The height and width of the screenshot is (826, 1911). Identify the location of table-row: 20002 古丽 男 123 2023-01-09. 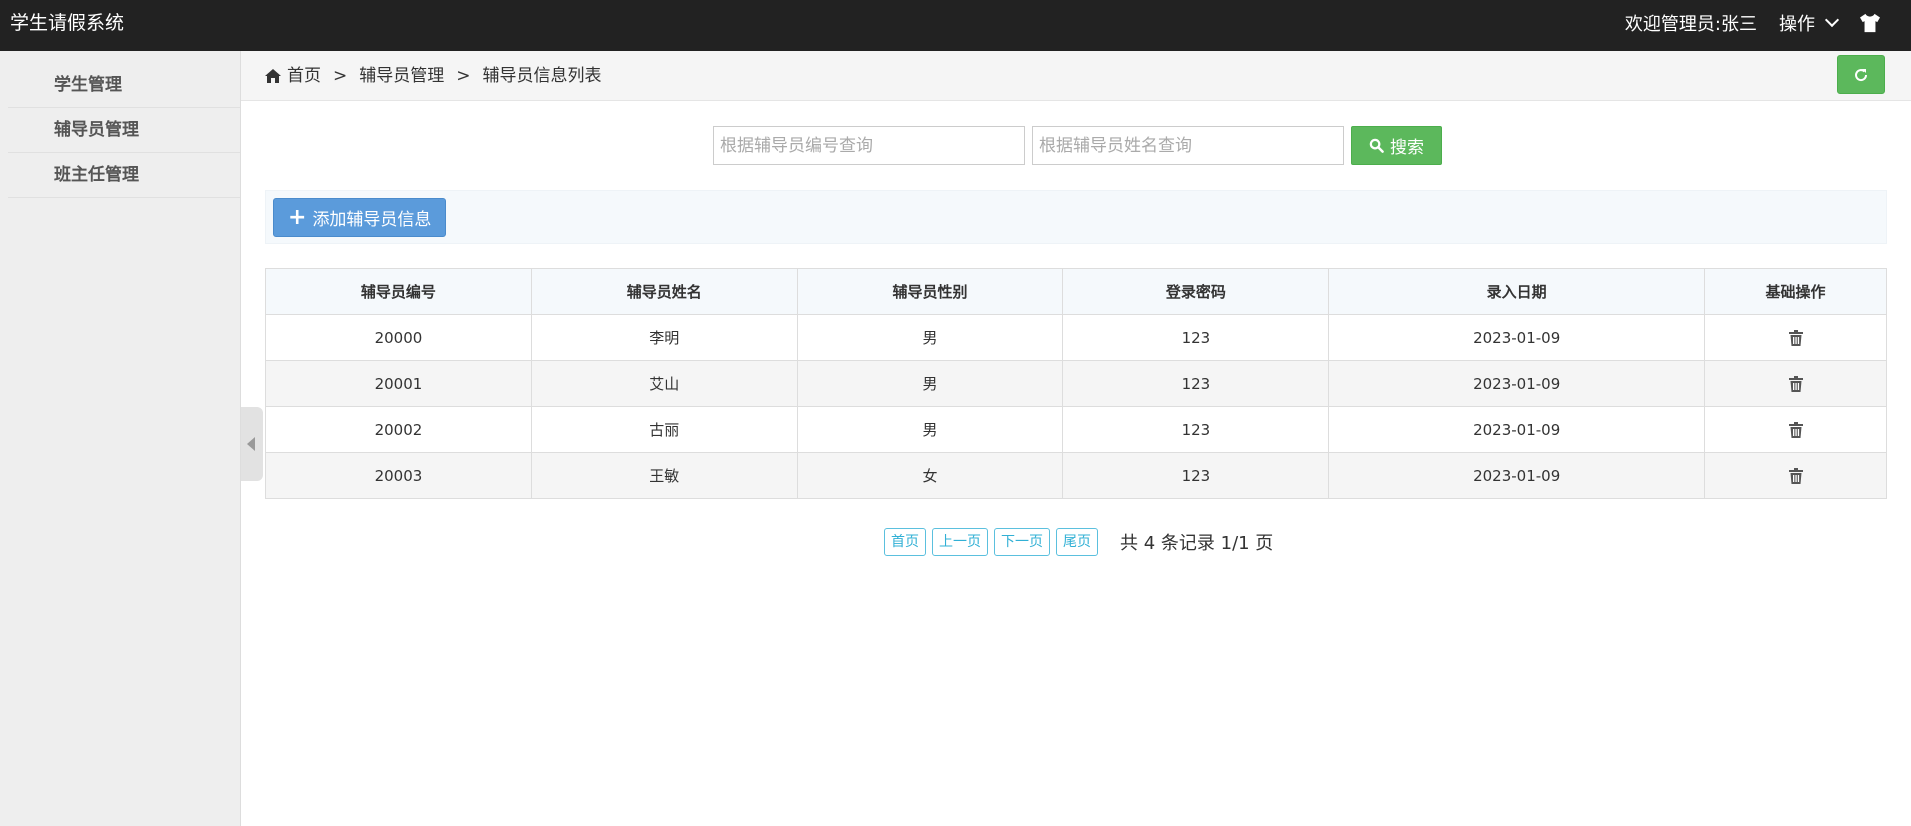
(1076, 429).